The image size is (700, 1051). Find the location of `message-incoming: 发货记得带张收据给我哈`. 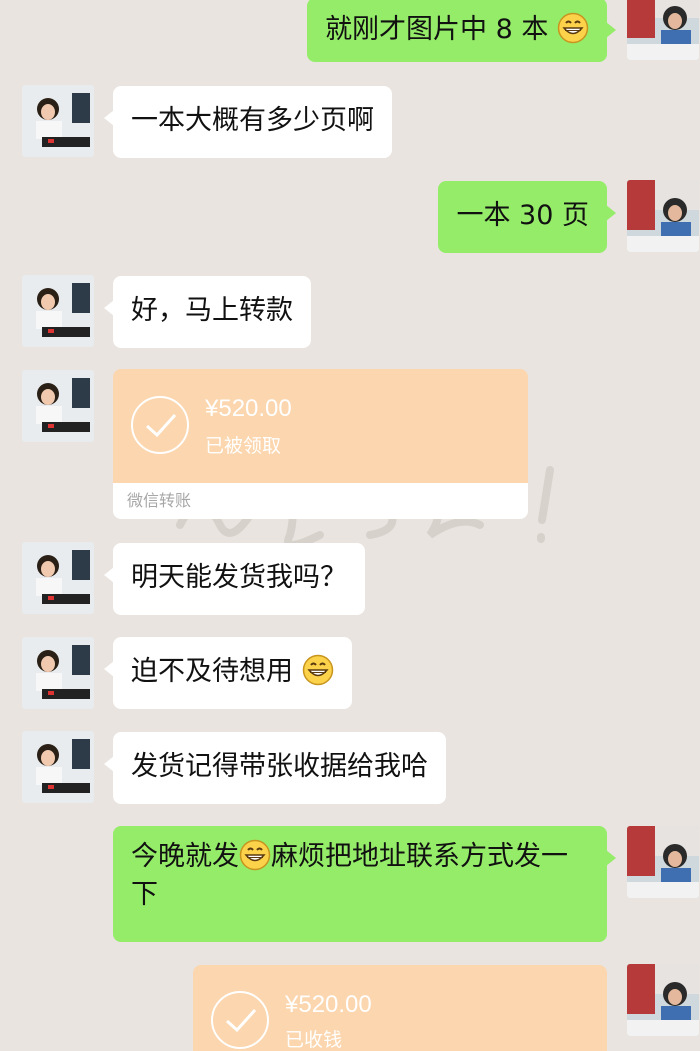

message-incoming: 发货记得带张收据给我哈 is located at coordinates (275, 768).